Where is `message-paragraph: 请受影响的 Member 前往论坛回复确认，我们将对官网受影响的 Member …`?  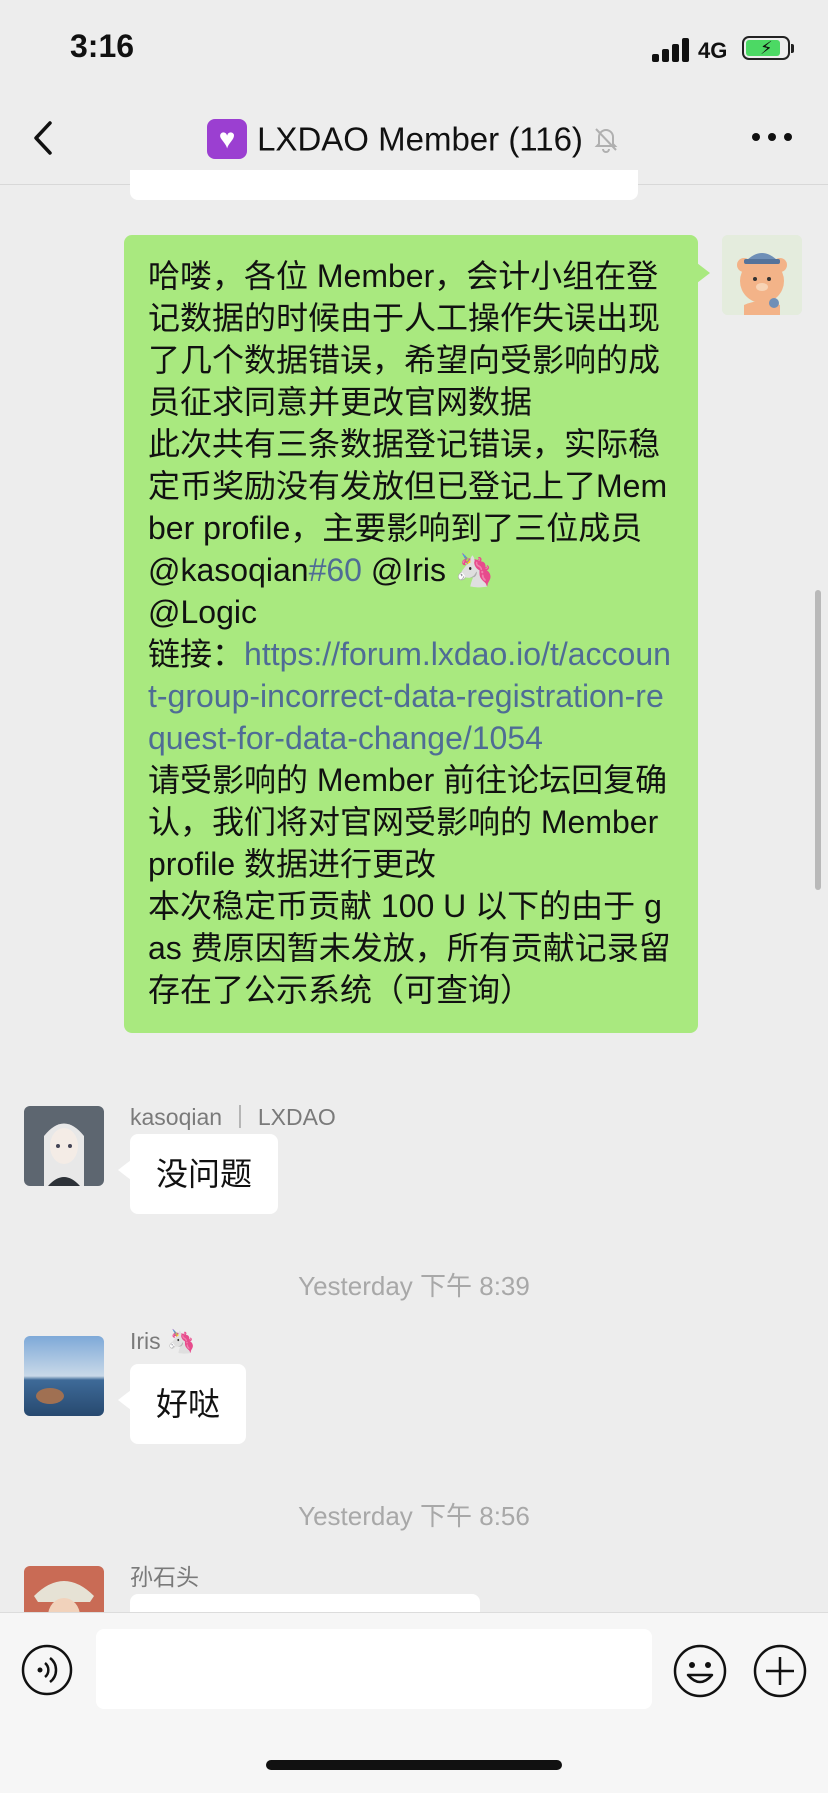 message-paragraph: 请受影响的 Member 前往论坛回复确认，我们将对官网受影响的 Member … is located at coordinates (408, 822).